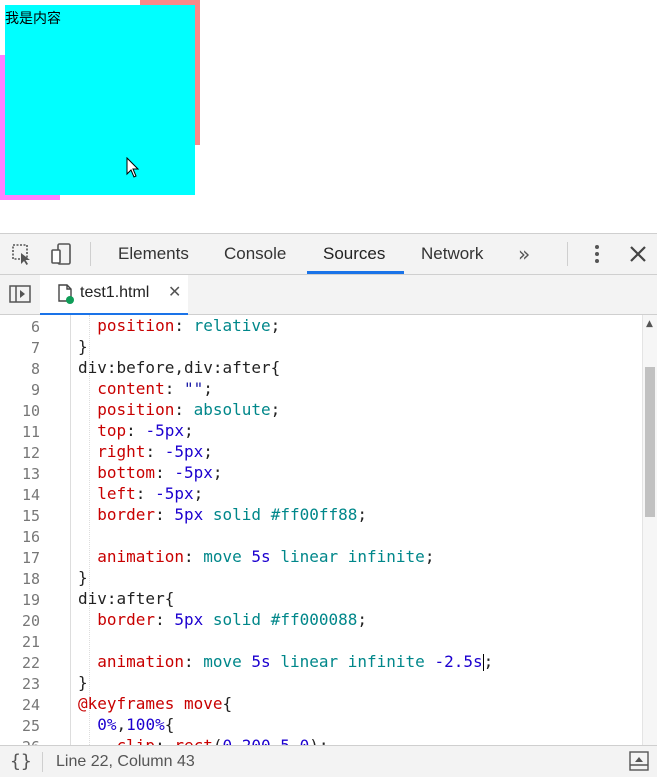  I want to click on mouse-cursor-icon, so click(133, 167).